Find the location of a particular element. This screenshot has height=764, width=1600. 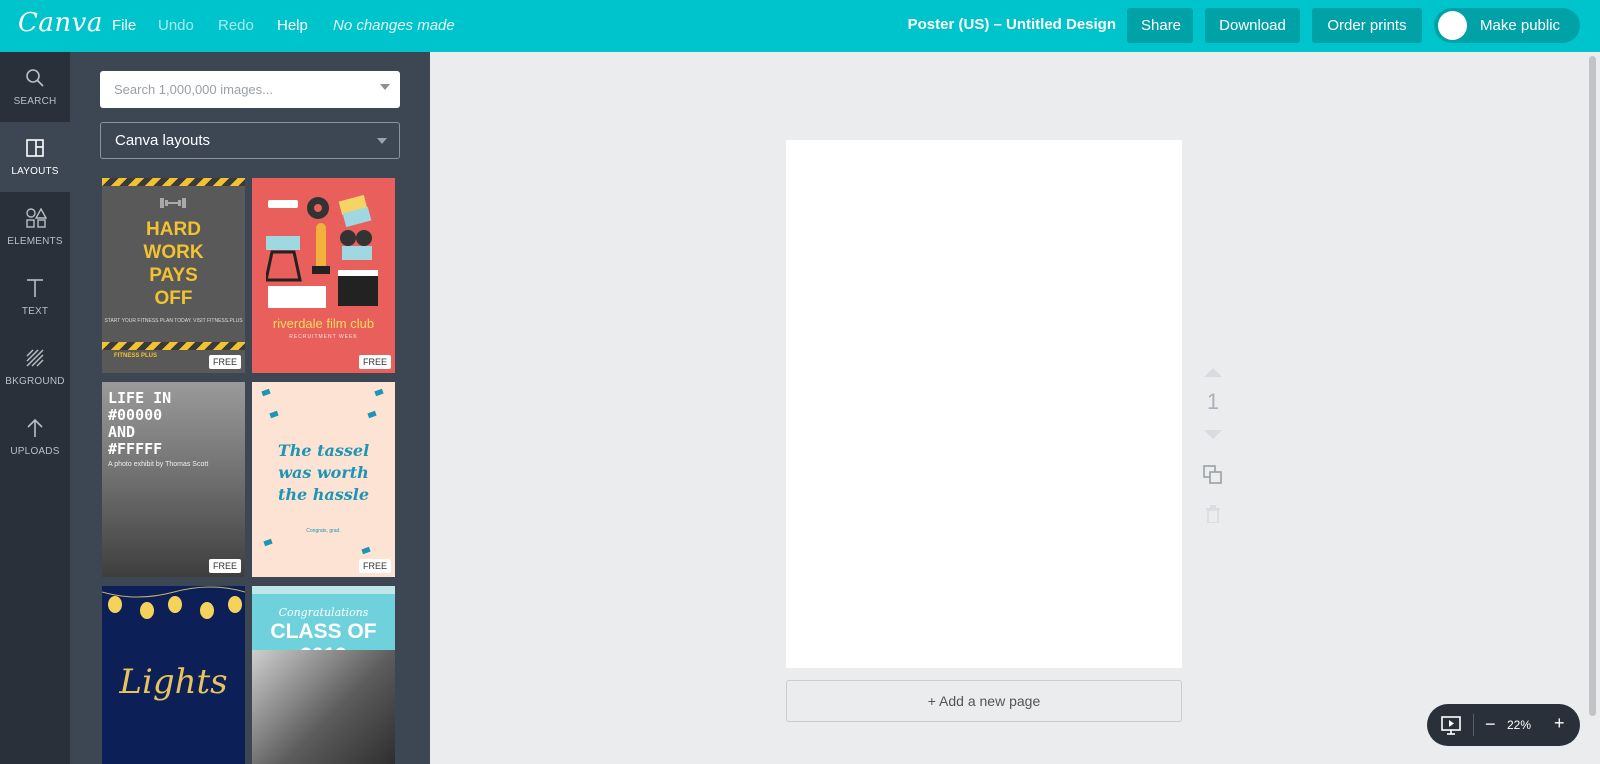

order-prints-button: Order prints is located at coordinates (1367, 25).